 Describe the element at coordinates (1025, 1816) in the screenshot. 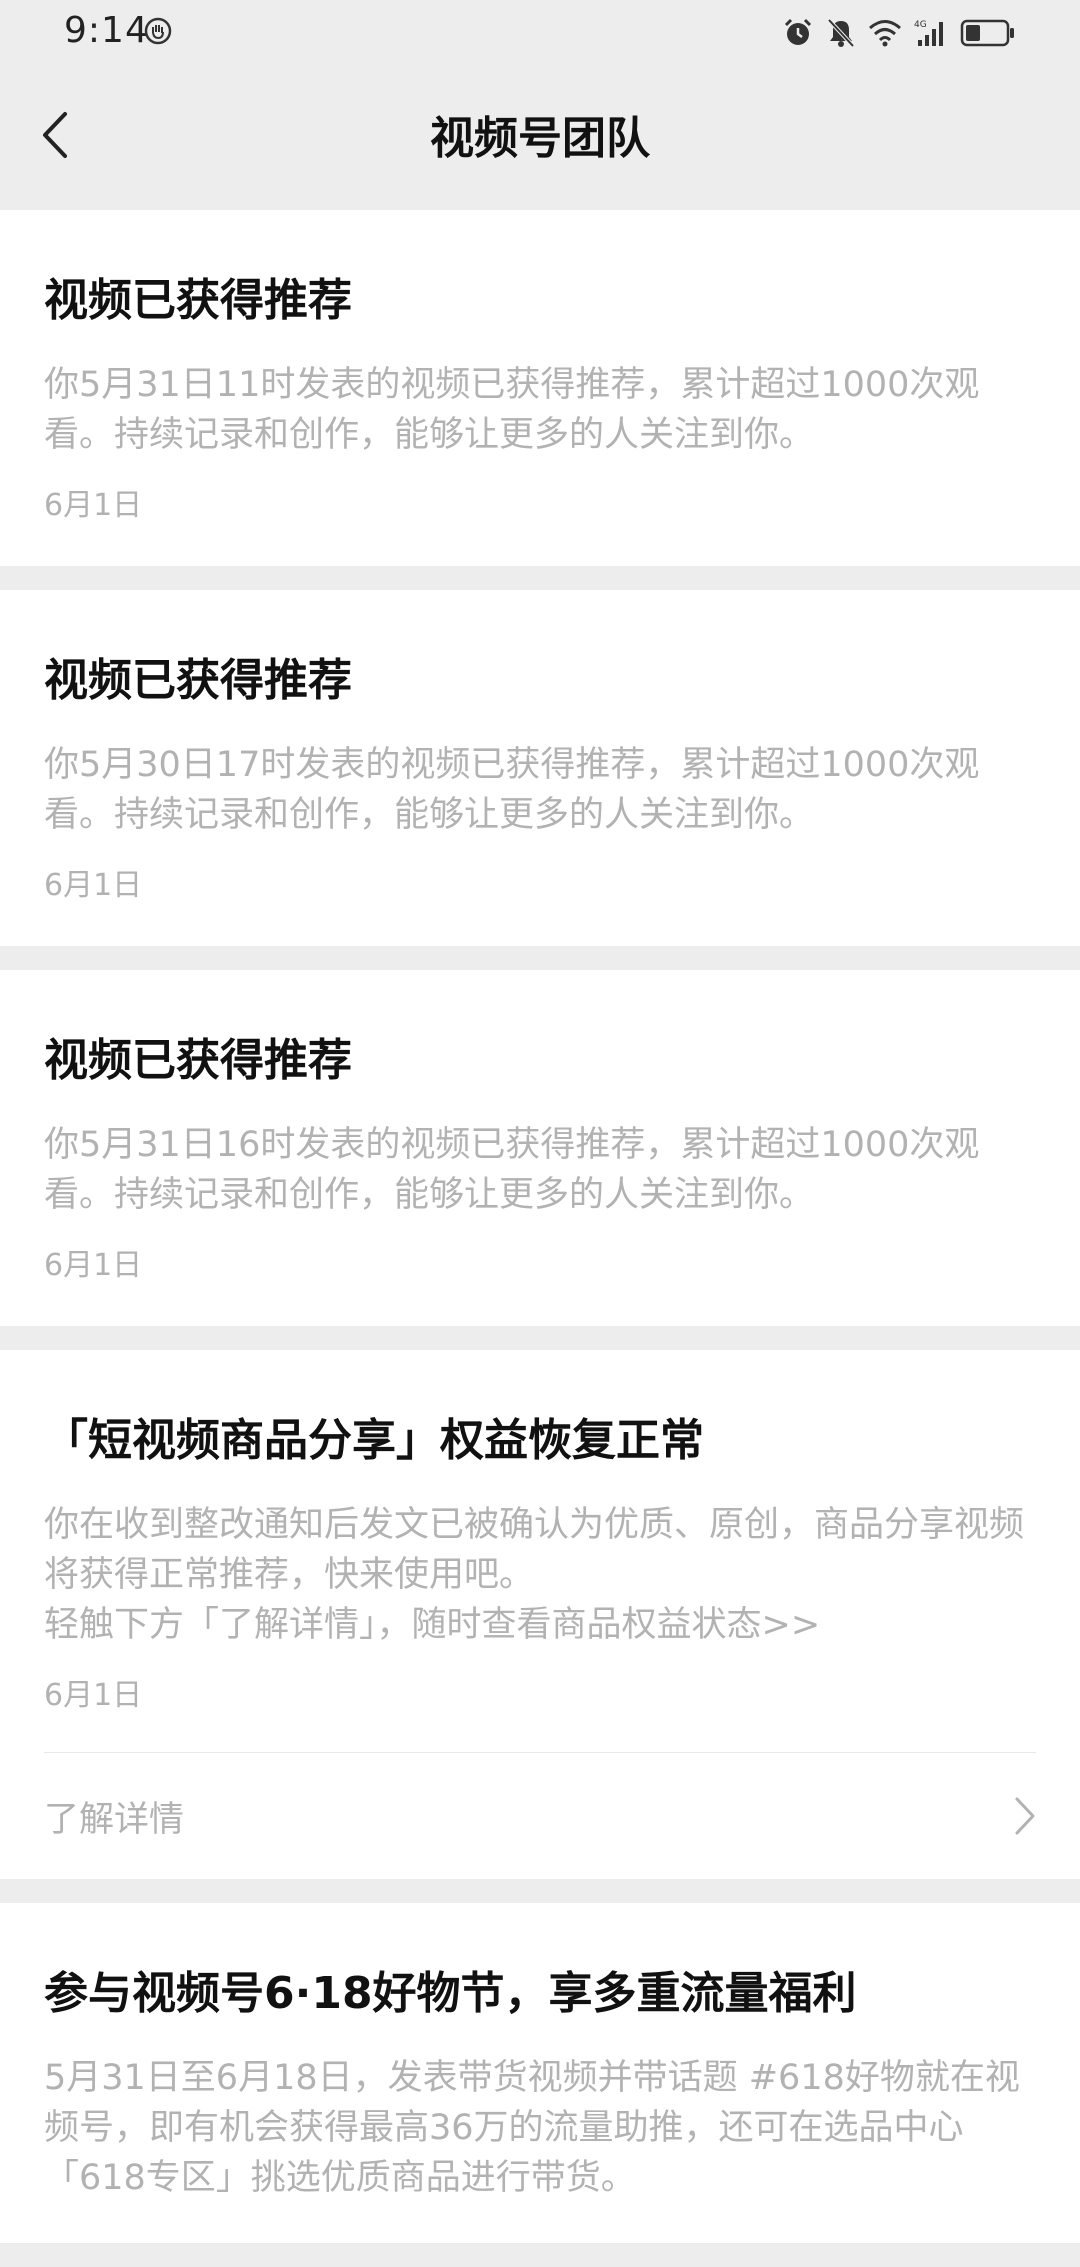

I see `chevron-right-icon` at that location.